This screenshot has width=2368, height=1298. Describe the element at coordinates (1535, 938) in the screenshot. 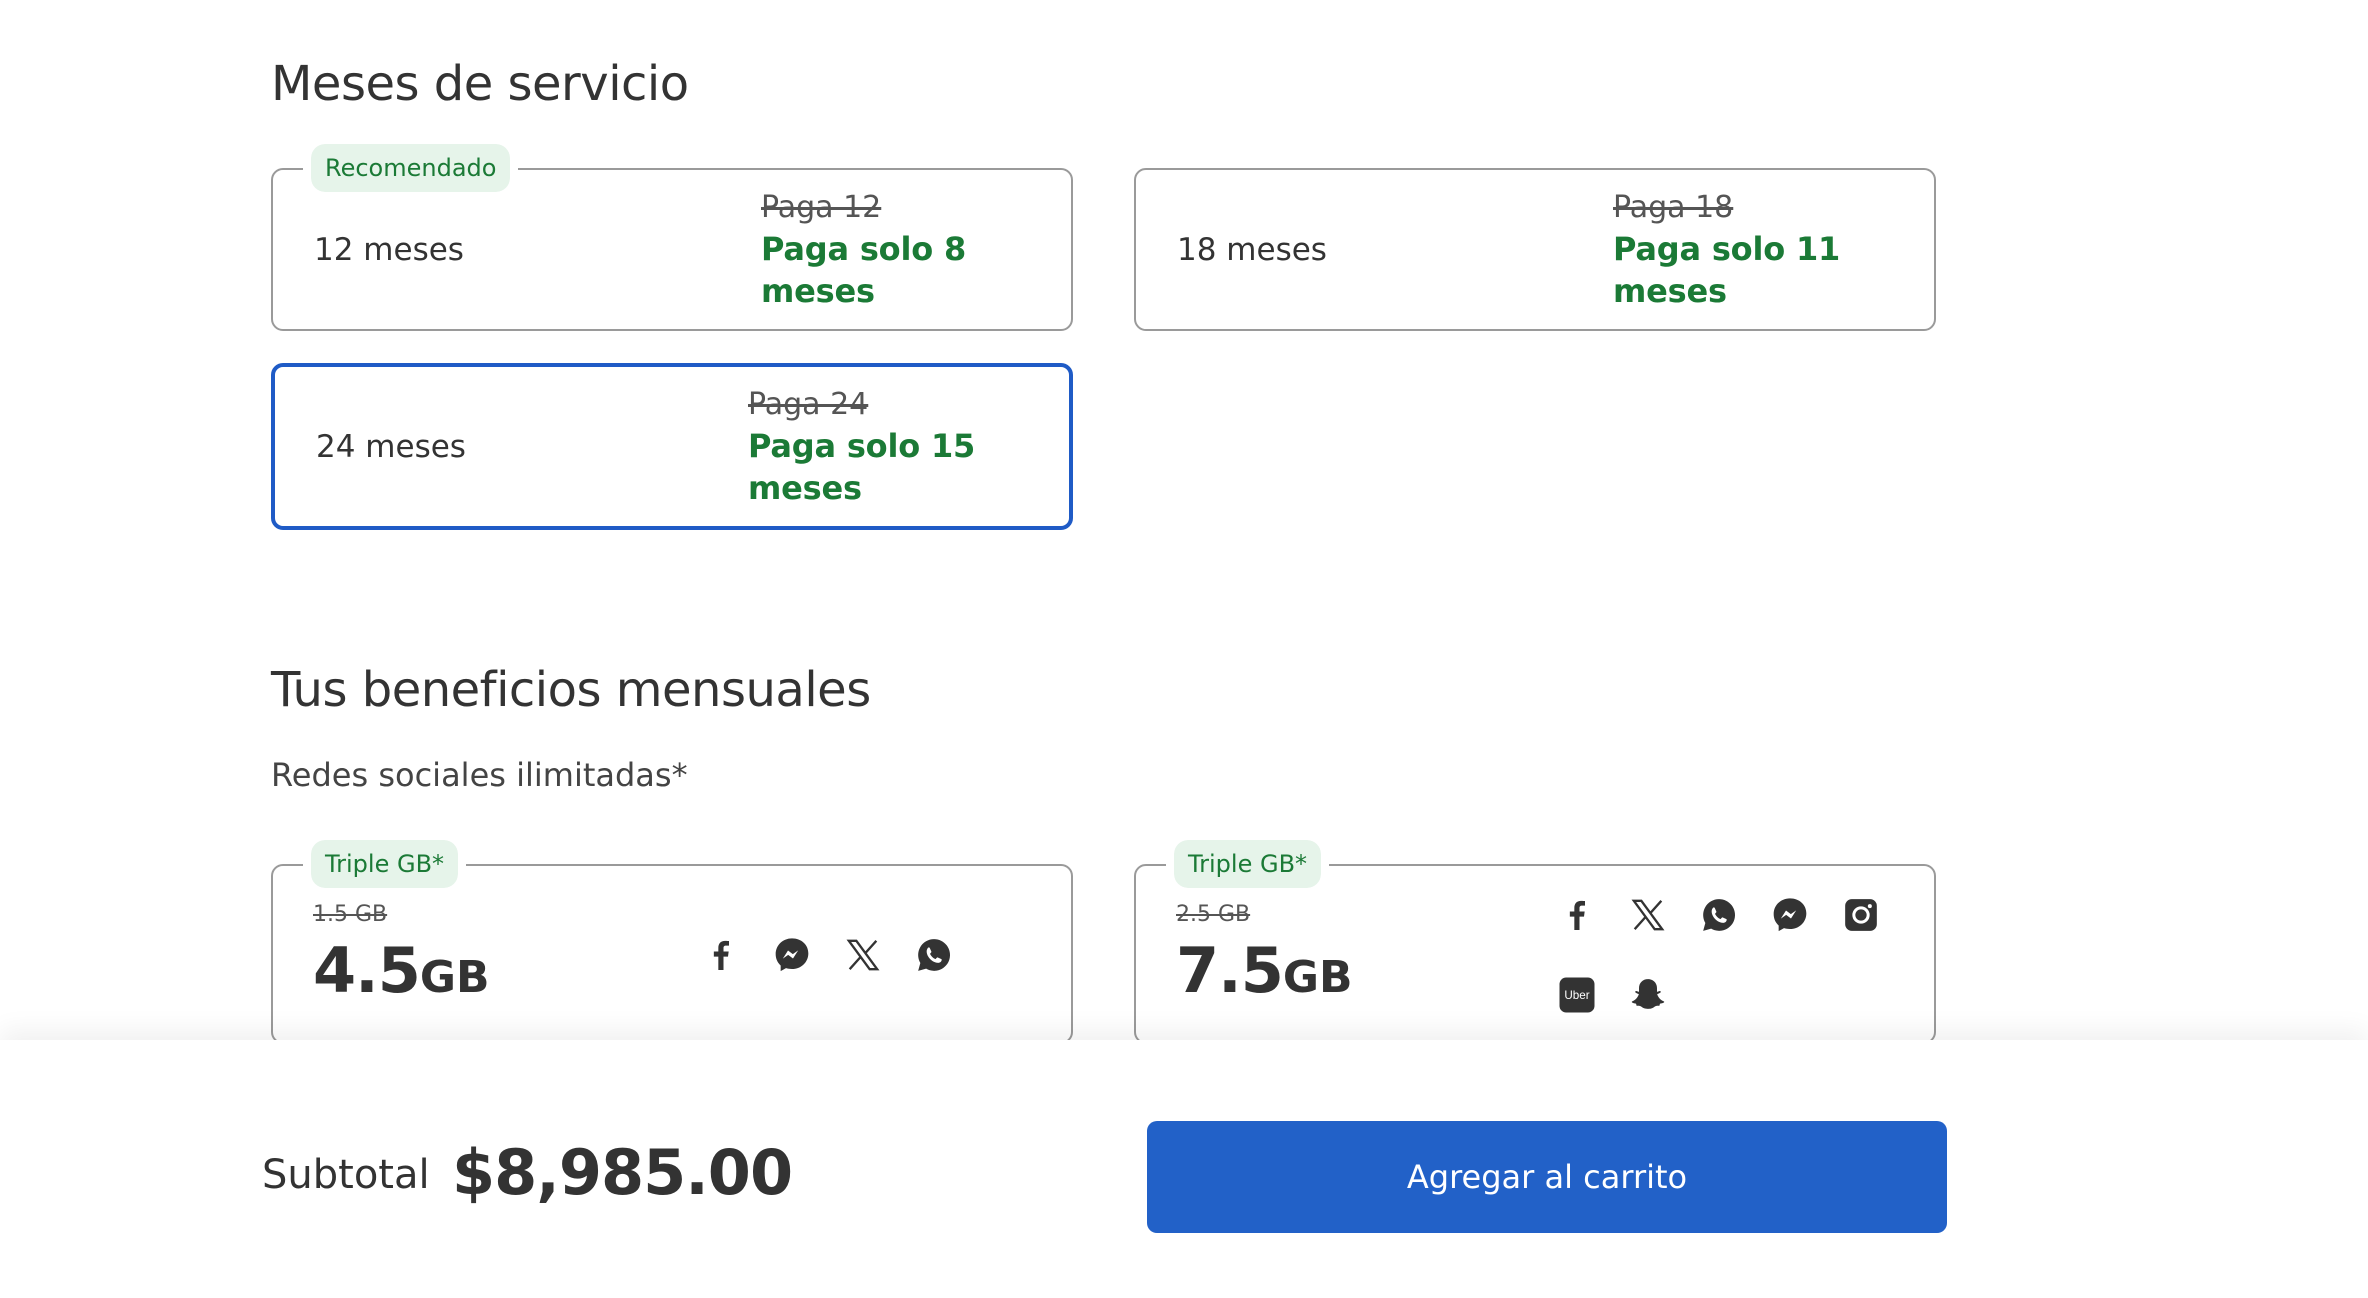

I see `benefit-card-2: Triple GB* 2.5 GB 7.5GB Uber` at that location.